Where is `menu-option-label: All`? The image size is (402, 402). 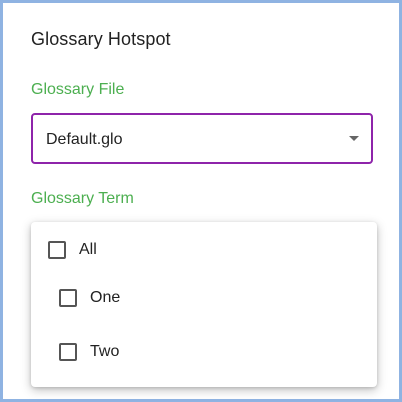 menu-option-label: All is located at coordinates (88, 249).